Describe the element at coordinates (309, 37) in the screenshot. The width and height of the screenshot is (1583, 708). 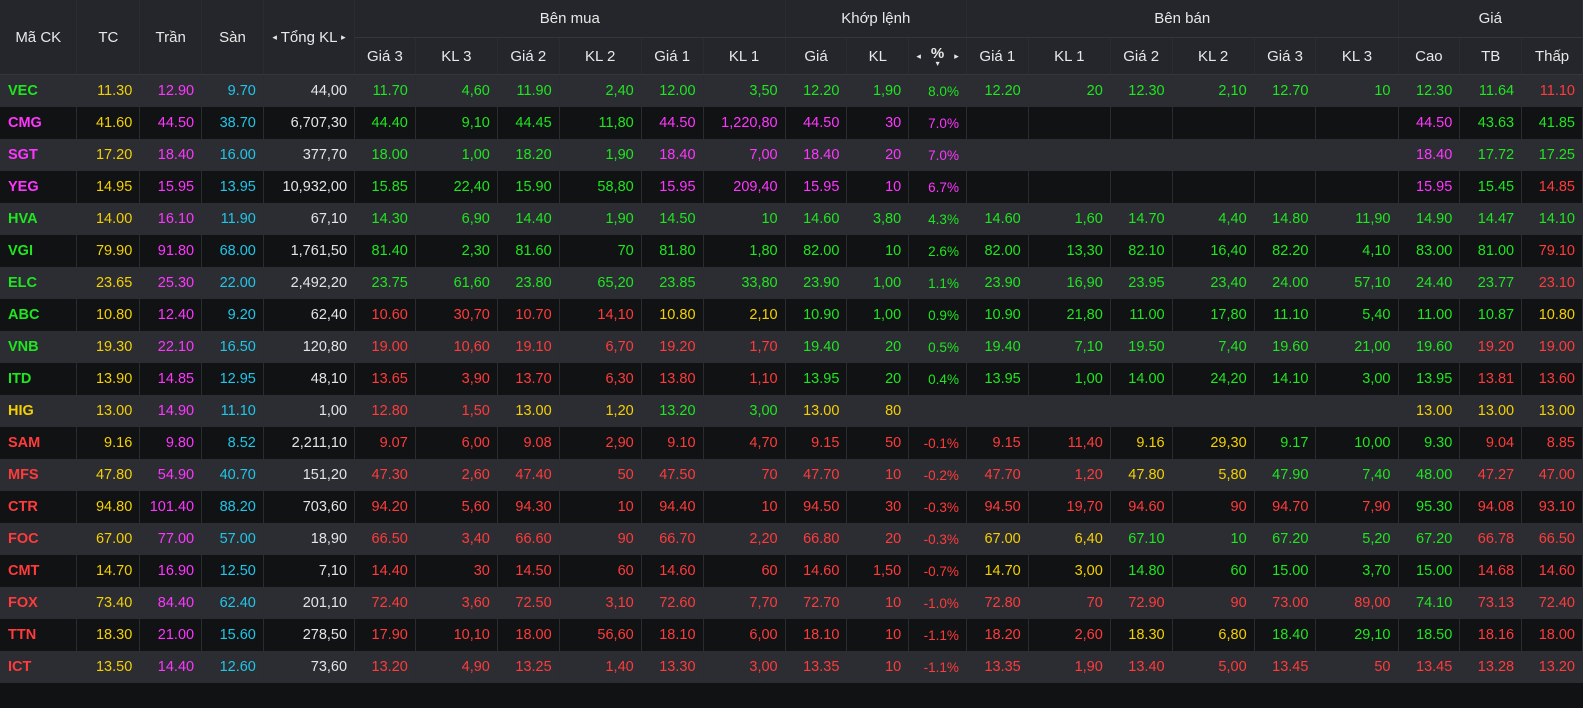
I see `col-header-total-volume: ◂ Tổng KL ▸` at that location.